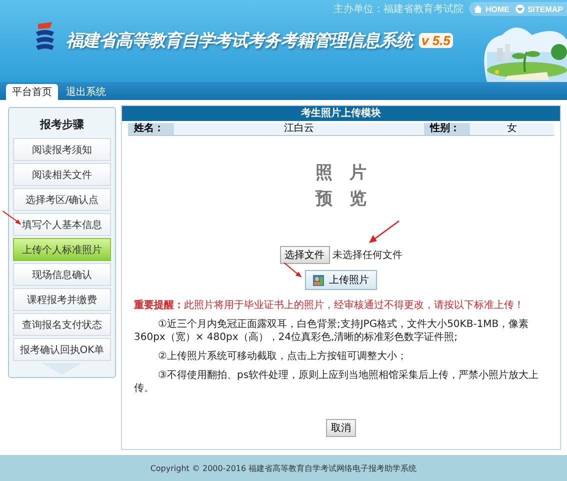 Image resolution: width=567 pixels, height=481 pixels. Describe the element at coordinates (62, 274) in the screenshot. I see `step-item: 现场信息确认` at that location.